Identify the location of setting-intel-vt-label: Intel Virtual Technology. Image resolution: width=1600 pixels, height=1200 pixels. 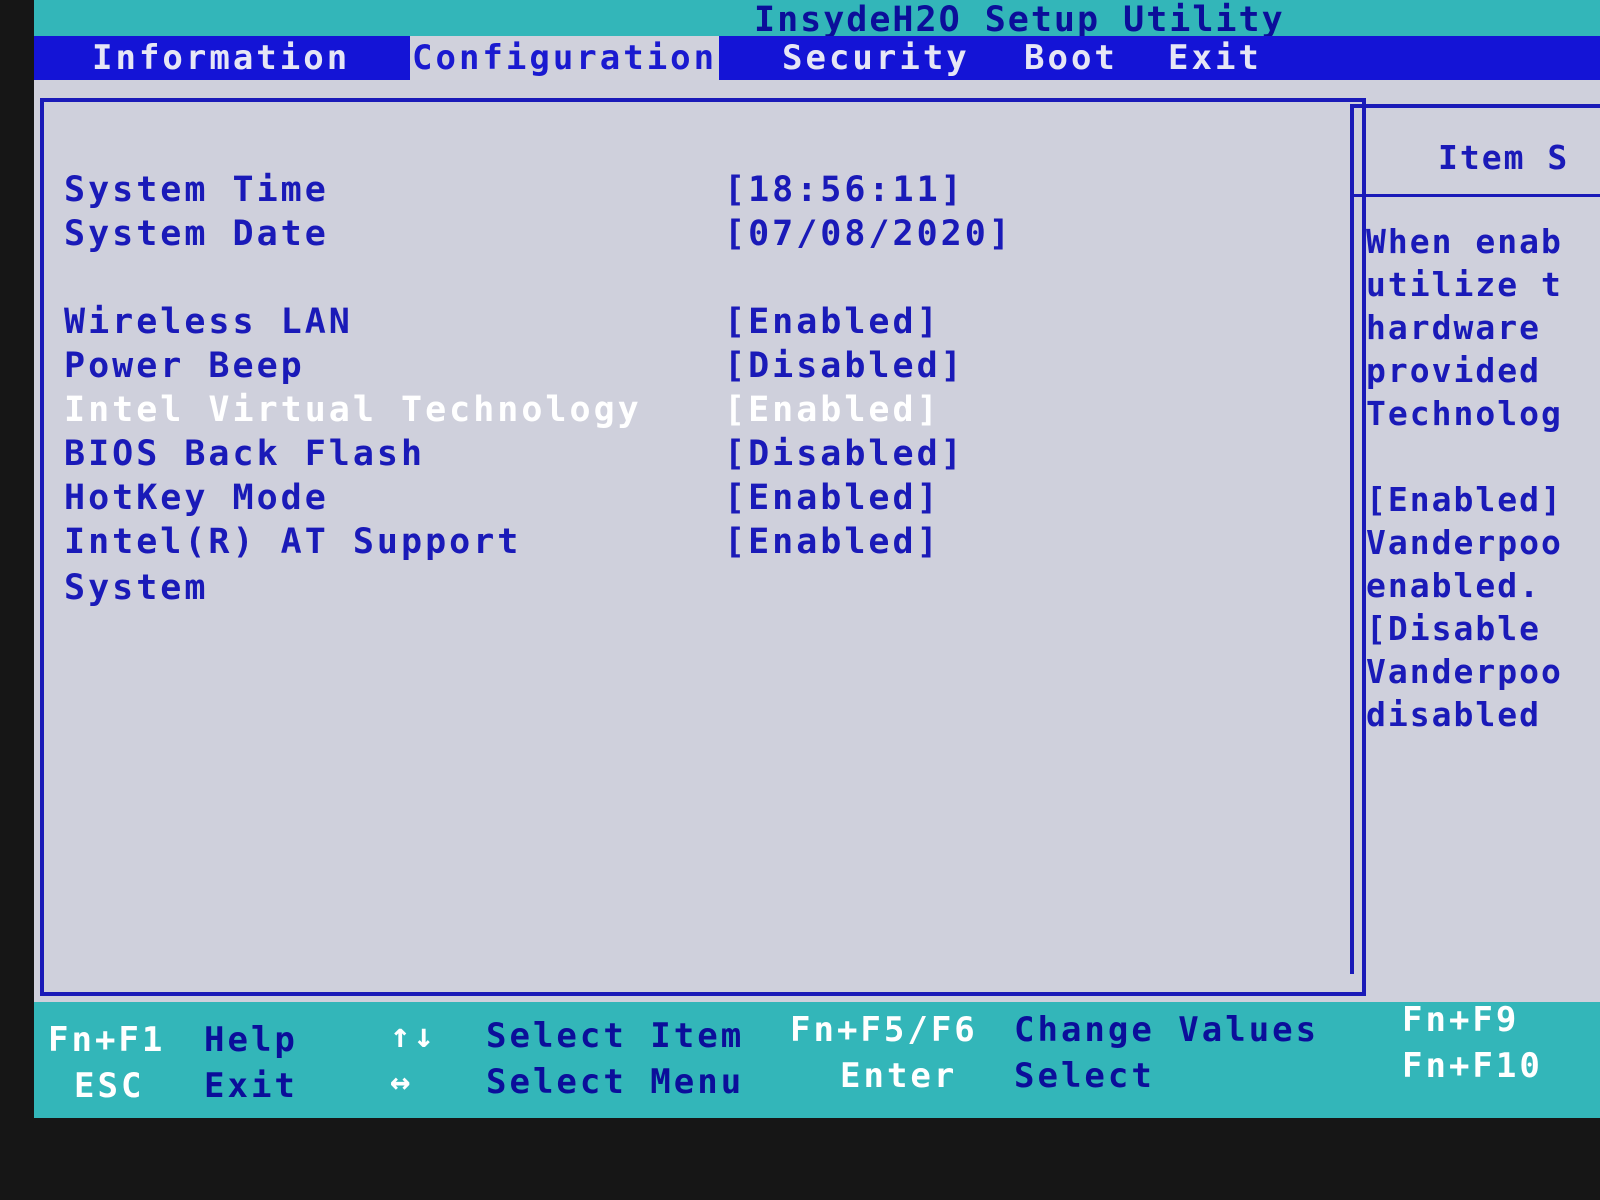
(353, 410).